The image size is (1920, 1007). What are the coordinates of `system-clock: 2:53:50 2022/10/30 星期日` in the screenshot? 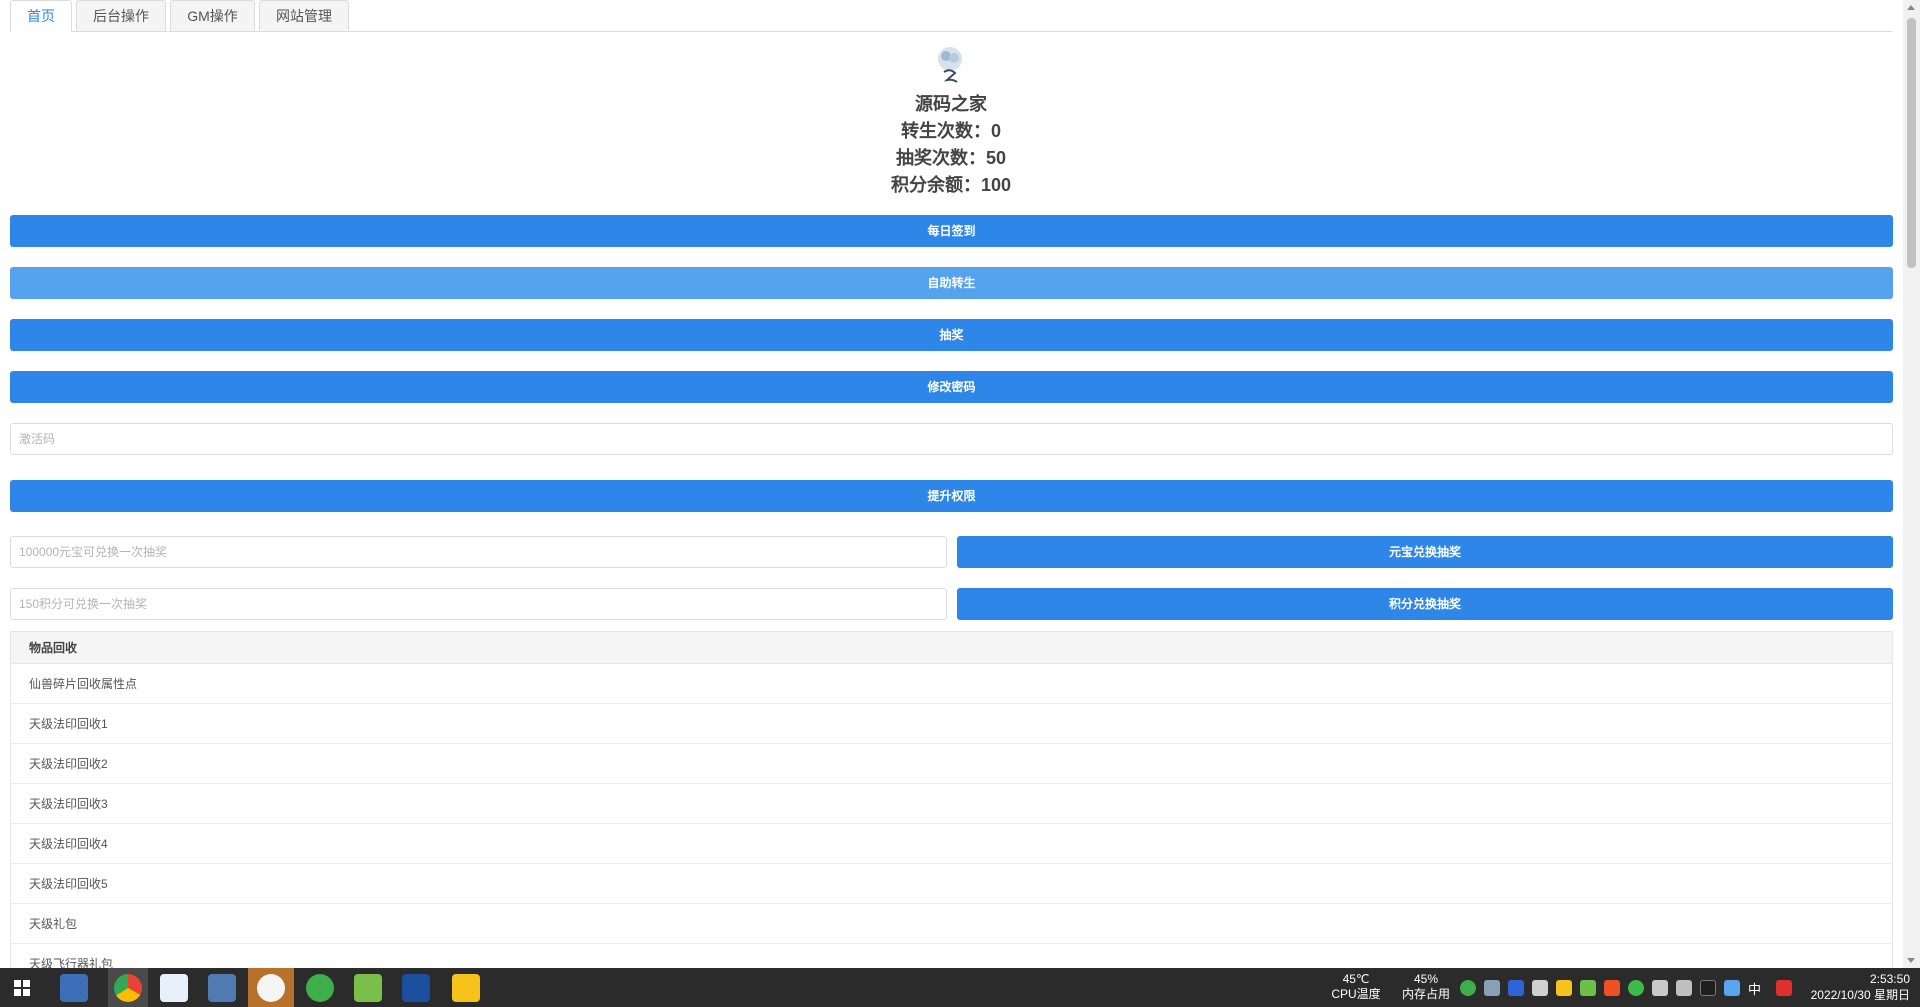 It's located at (1860, 987).